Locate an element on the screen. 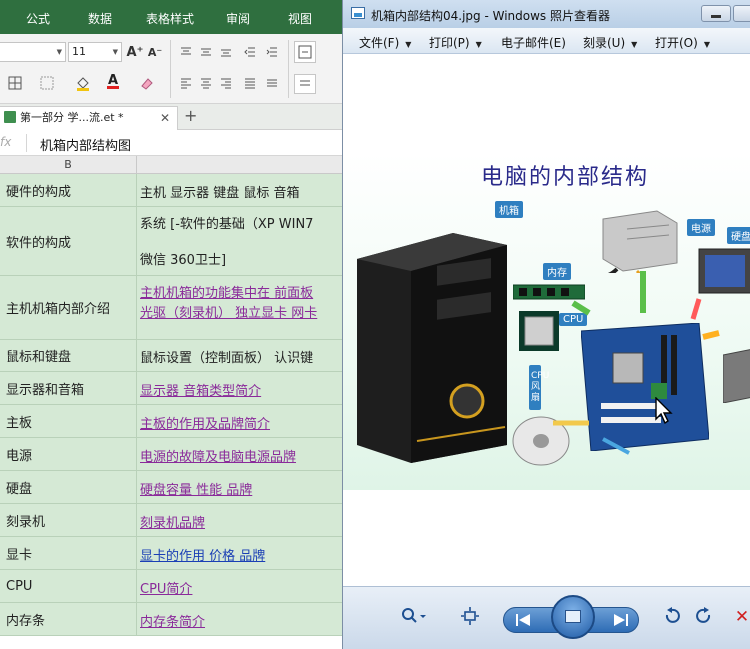 The height and width of the screenshot is (649, 750). rotate-right-icon is located at coordinates (703, 615).